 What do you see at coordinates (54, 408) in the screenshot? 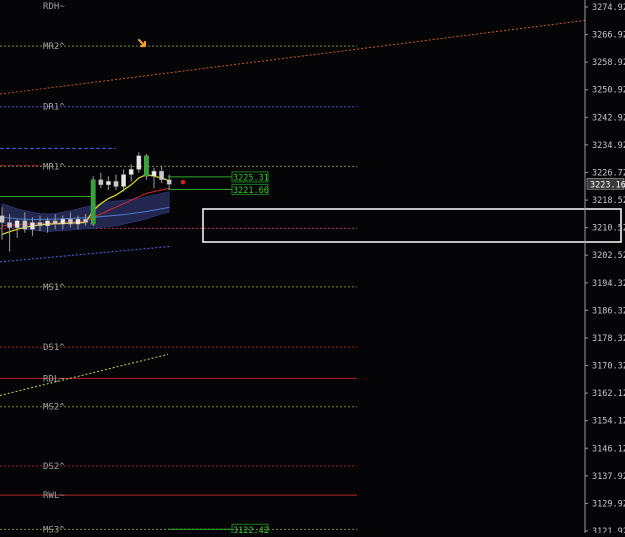
I see `level-label: MS2^` at bounding box center [54, 408].